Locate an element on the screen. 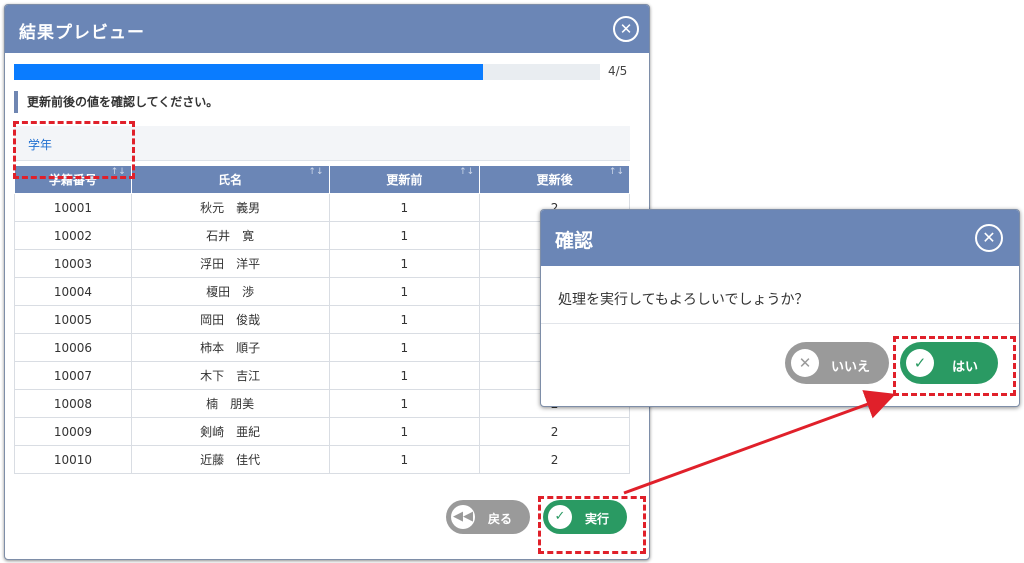 This screenshot has height=563, width=1024. tab-grade: 学年 is located at coordinates (40, 144).